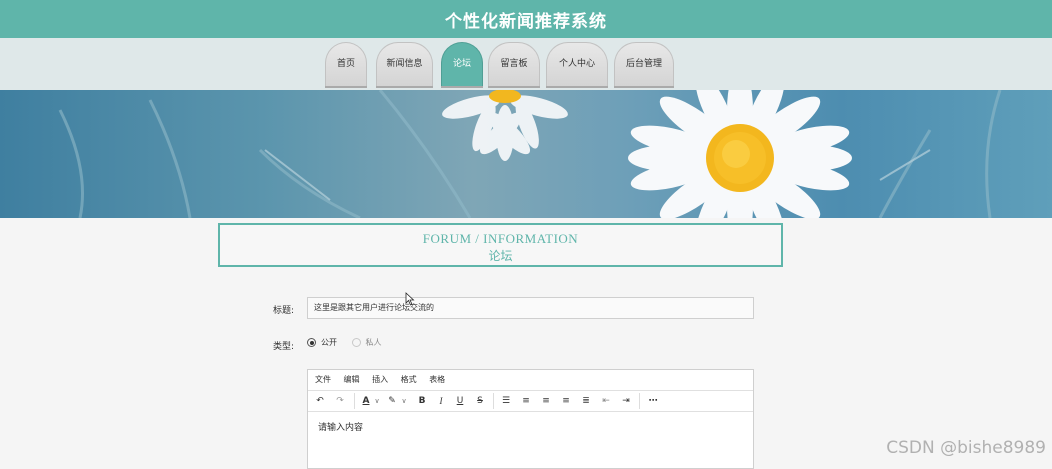 This screenshot has width=1052, height=469. What do you see at coordinates (546, 401) in the screenshot?
I see `align-center-icon: ≡` at bounding box center [546, 401].